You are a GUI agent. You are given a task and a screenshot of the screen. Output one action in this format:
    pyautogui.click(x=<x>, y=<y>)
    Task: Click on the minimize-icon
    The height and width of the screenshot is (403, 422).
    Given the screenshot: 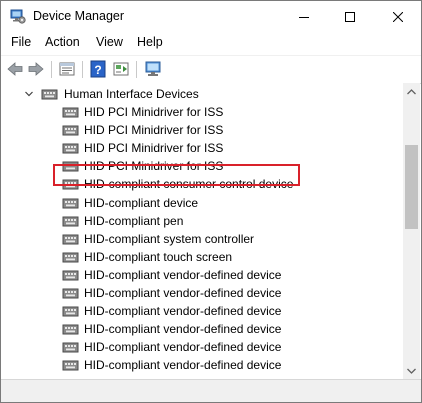 What is the action you would take?
    pyautogui.click(x=304, y=17)
    